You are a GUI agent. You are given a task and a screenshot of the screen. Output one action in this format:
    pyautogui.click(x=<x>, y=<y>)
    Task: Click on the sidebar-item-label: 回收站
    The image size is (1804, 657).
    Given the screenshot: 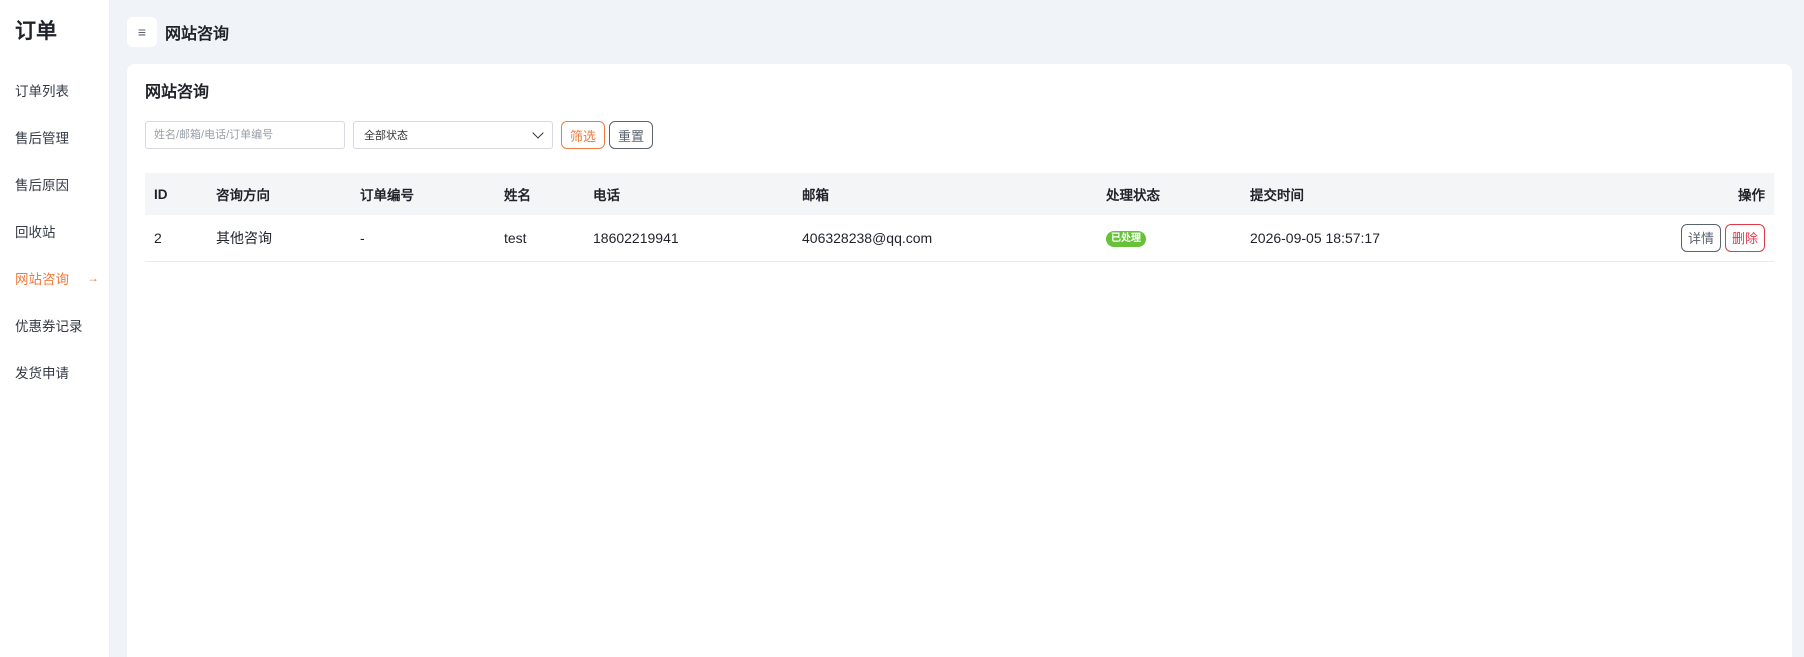 What is the action you would take?
    pyautogui.click(x=35, y=232)
    